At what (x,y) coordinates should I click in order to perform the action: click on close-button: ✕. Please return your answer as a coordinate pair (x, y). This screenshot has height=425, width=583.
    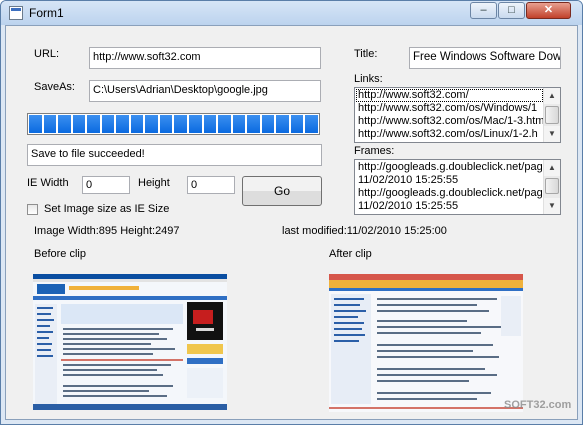
    Looking at the image, I should click on (548, 10).